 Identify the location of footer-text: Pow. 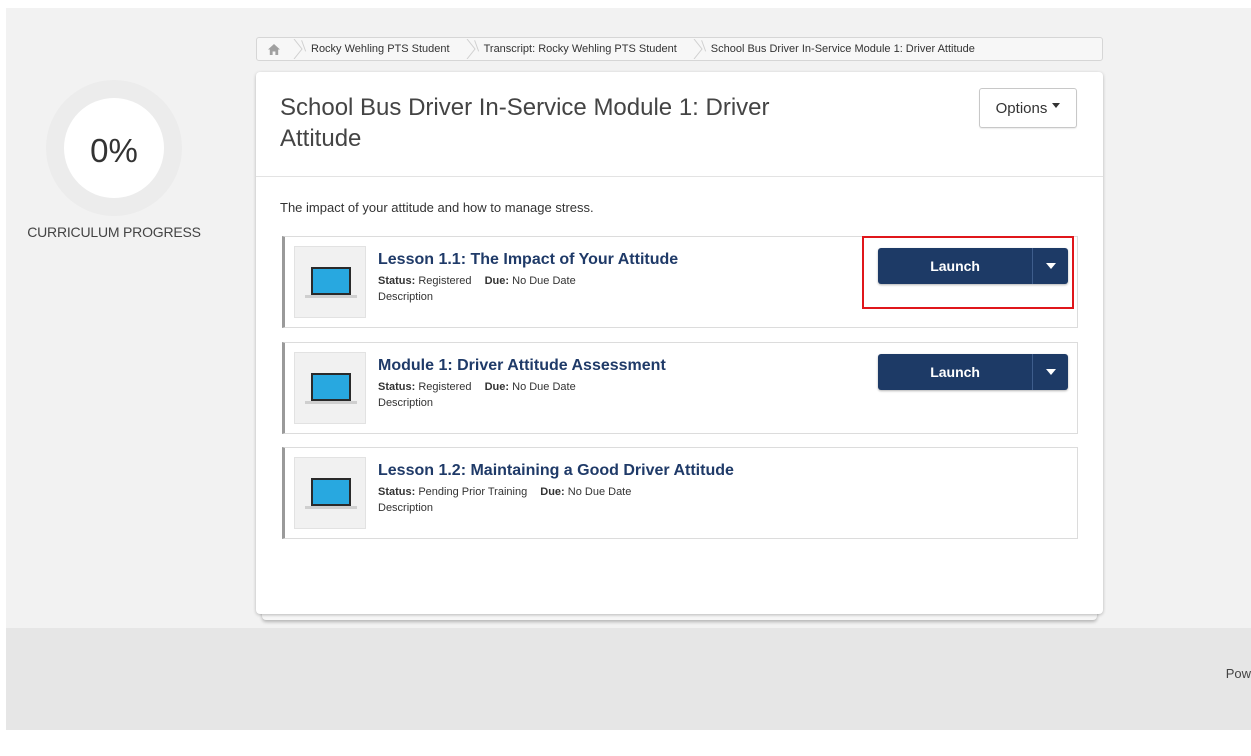
(1238, 673).